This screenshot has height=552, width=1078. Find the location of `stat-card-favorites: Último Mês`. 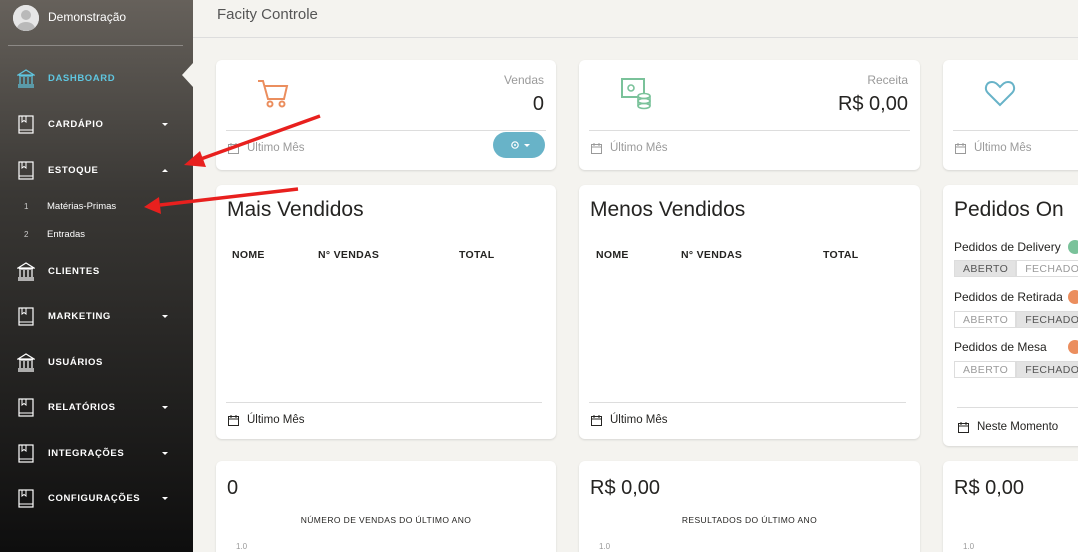

stat-card-favorites: Último Mês is located at coordinates (1010, 115).